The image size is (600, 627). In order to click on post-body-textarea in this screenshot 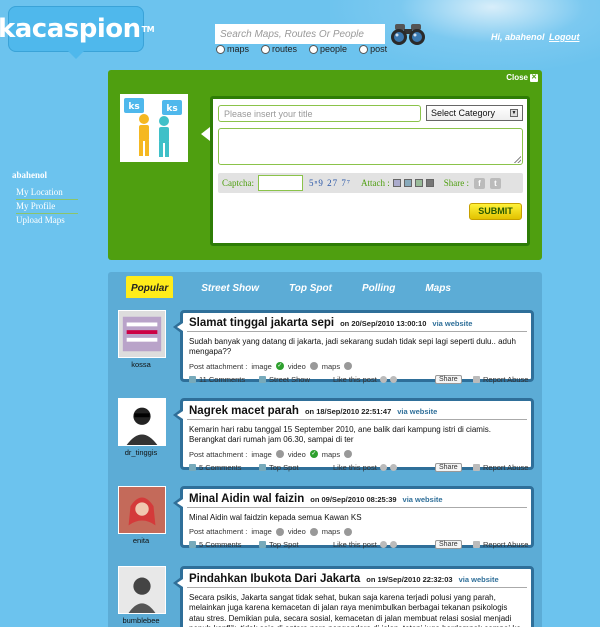, I will do `click(370, 146)`.